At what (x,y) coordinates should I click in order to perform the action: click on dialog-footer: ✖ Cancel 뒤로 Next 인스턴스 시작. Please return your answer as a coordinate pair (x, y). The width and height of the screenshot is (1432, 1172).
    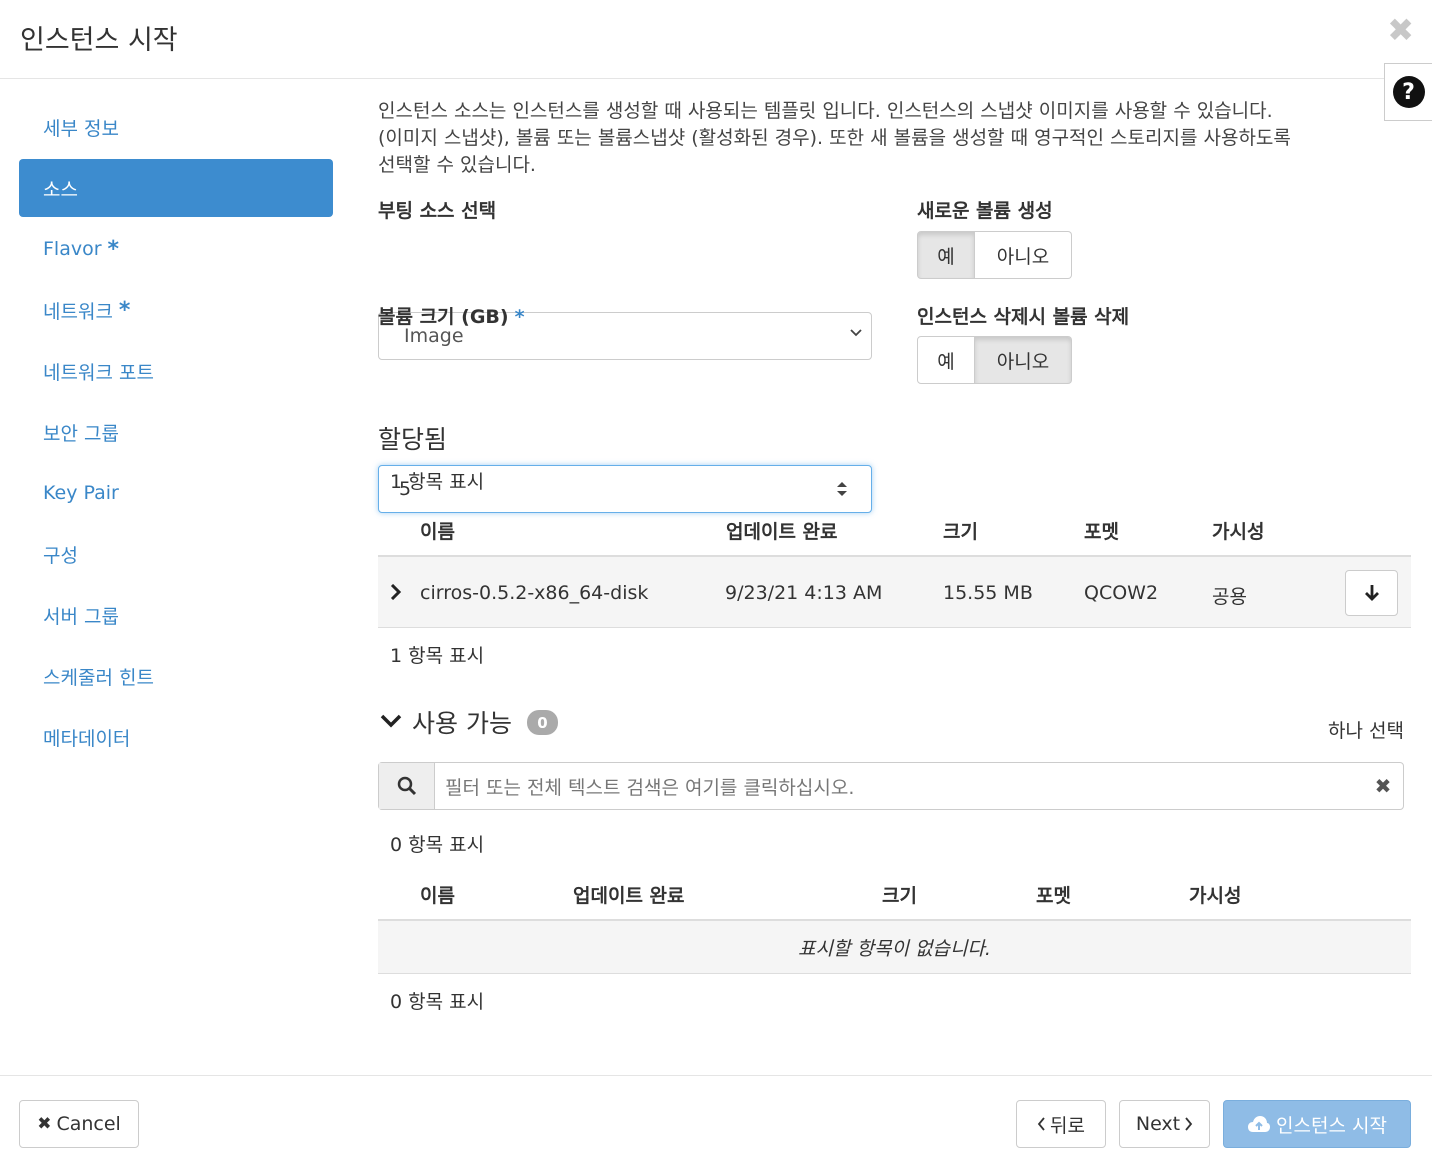
    Looking at the image, I should click on (716, 1123).